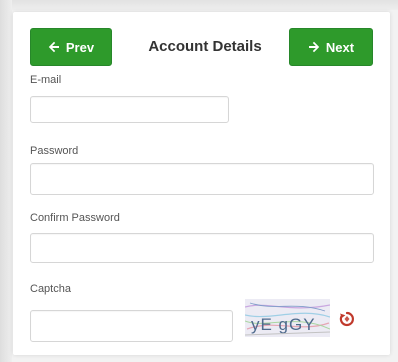  Describe the element at coordinates (314, 47) in the screenshot. I see `arrow-right-icon` at that location.